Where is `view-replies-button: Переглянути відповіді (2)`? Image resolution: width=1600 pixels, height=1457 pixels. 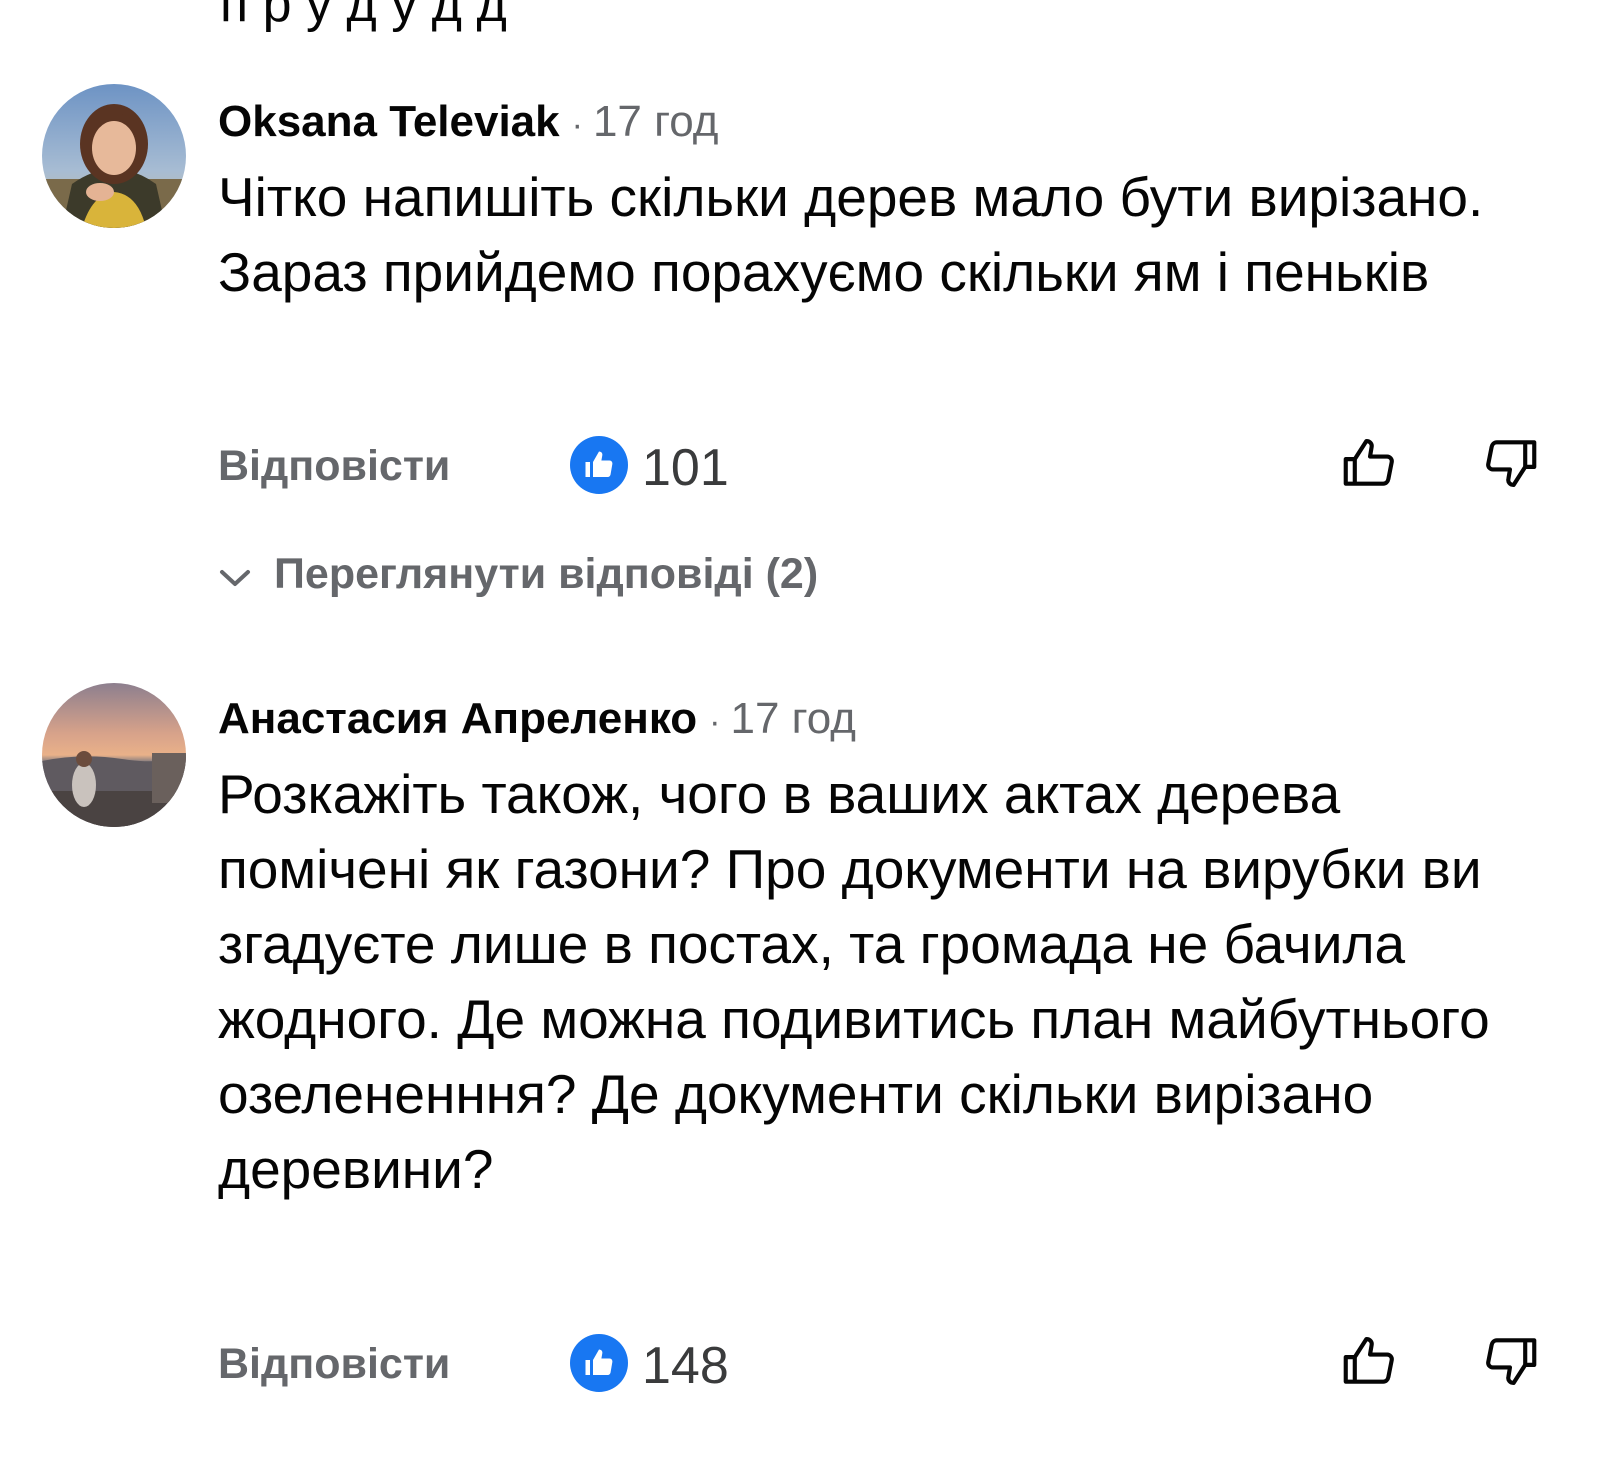
view-replies-button: Переглянути відповіді (2) is located at coordinates (518, 575).